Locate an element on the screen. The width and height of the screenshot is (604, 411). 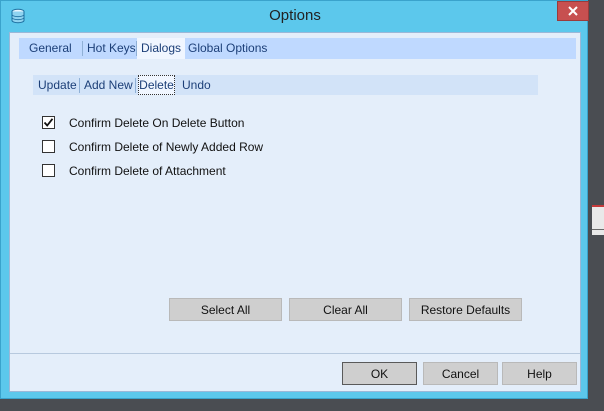
background-divider-line is located at coordinates (598, 229).